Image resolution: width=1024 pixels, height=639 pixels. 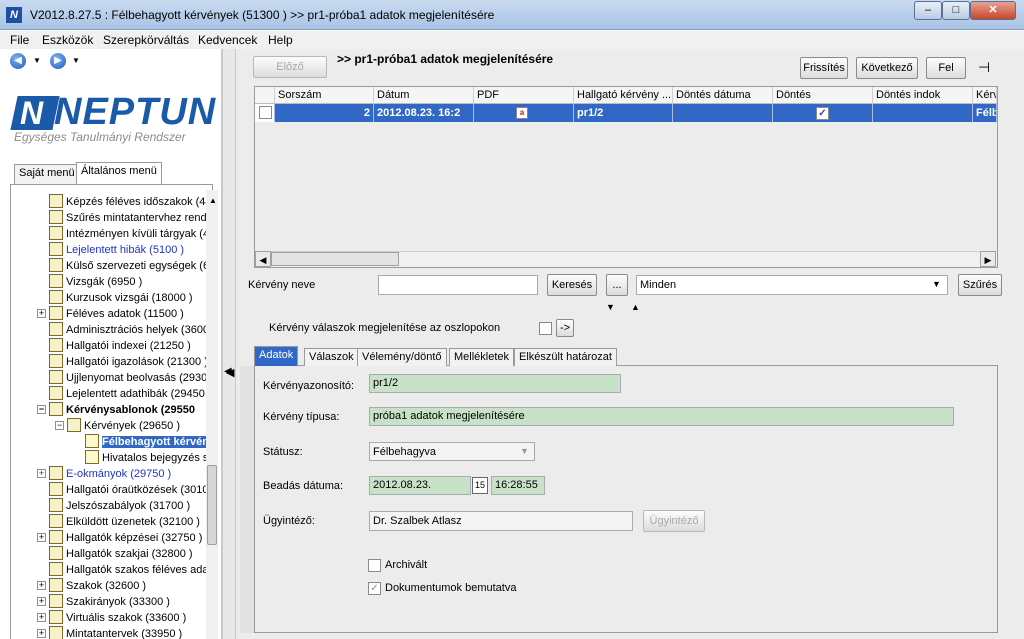 What do you see at coordinates (130, 218) in the screenshot?
I see `tree-item: Szűrés mintatantervhez rende` at bounding box center [130, 218].